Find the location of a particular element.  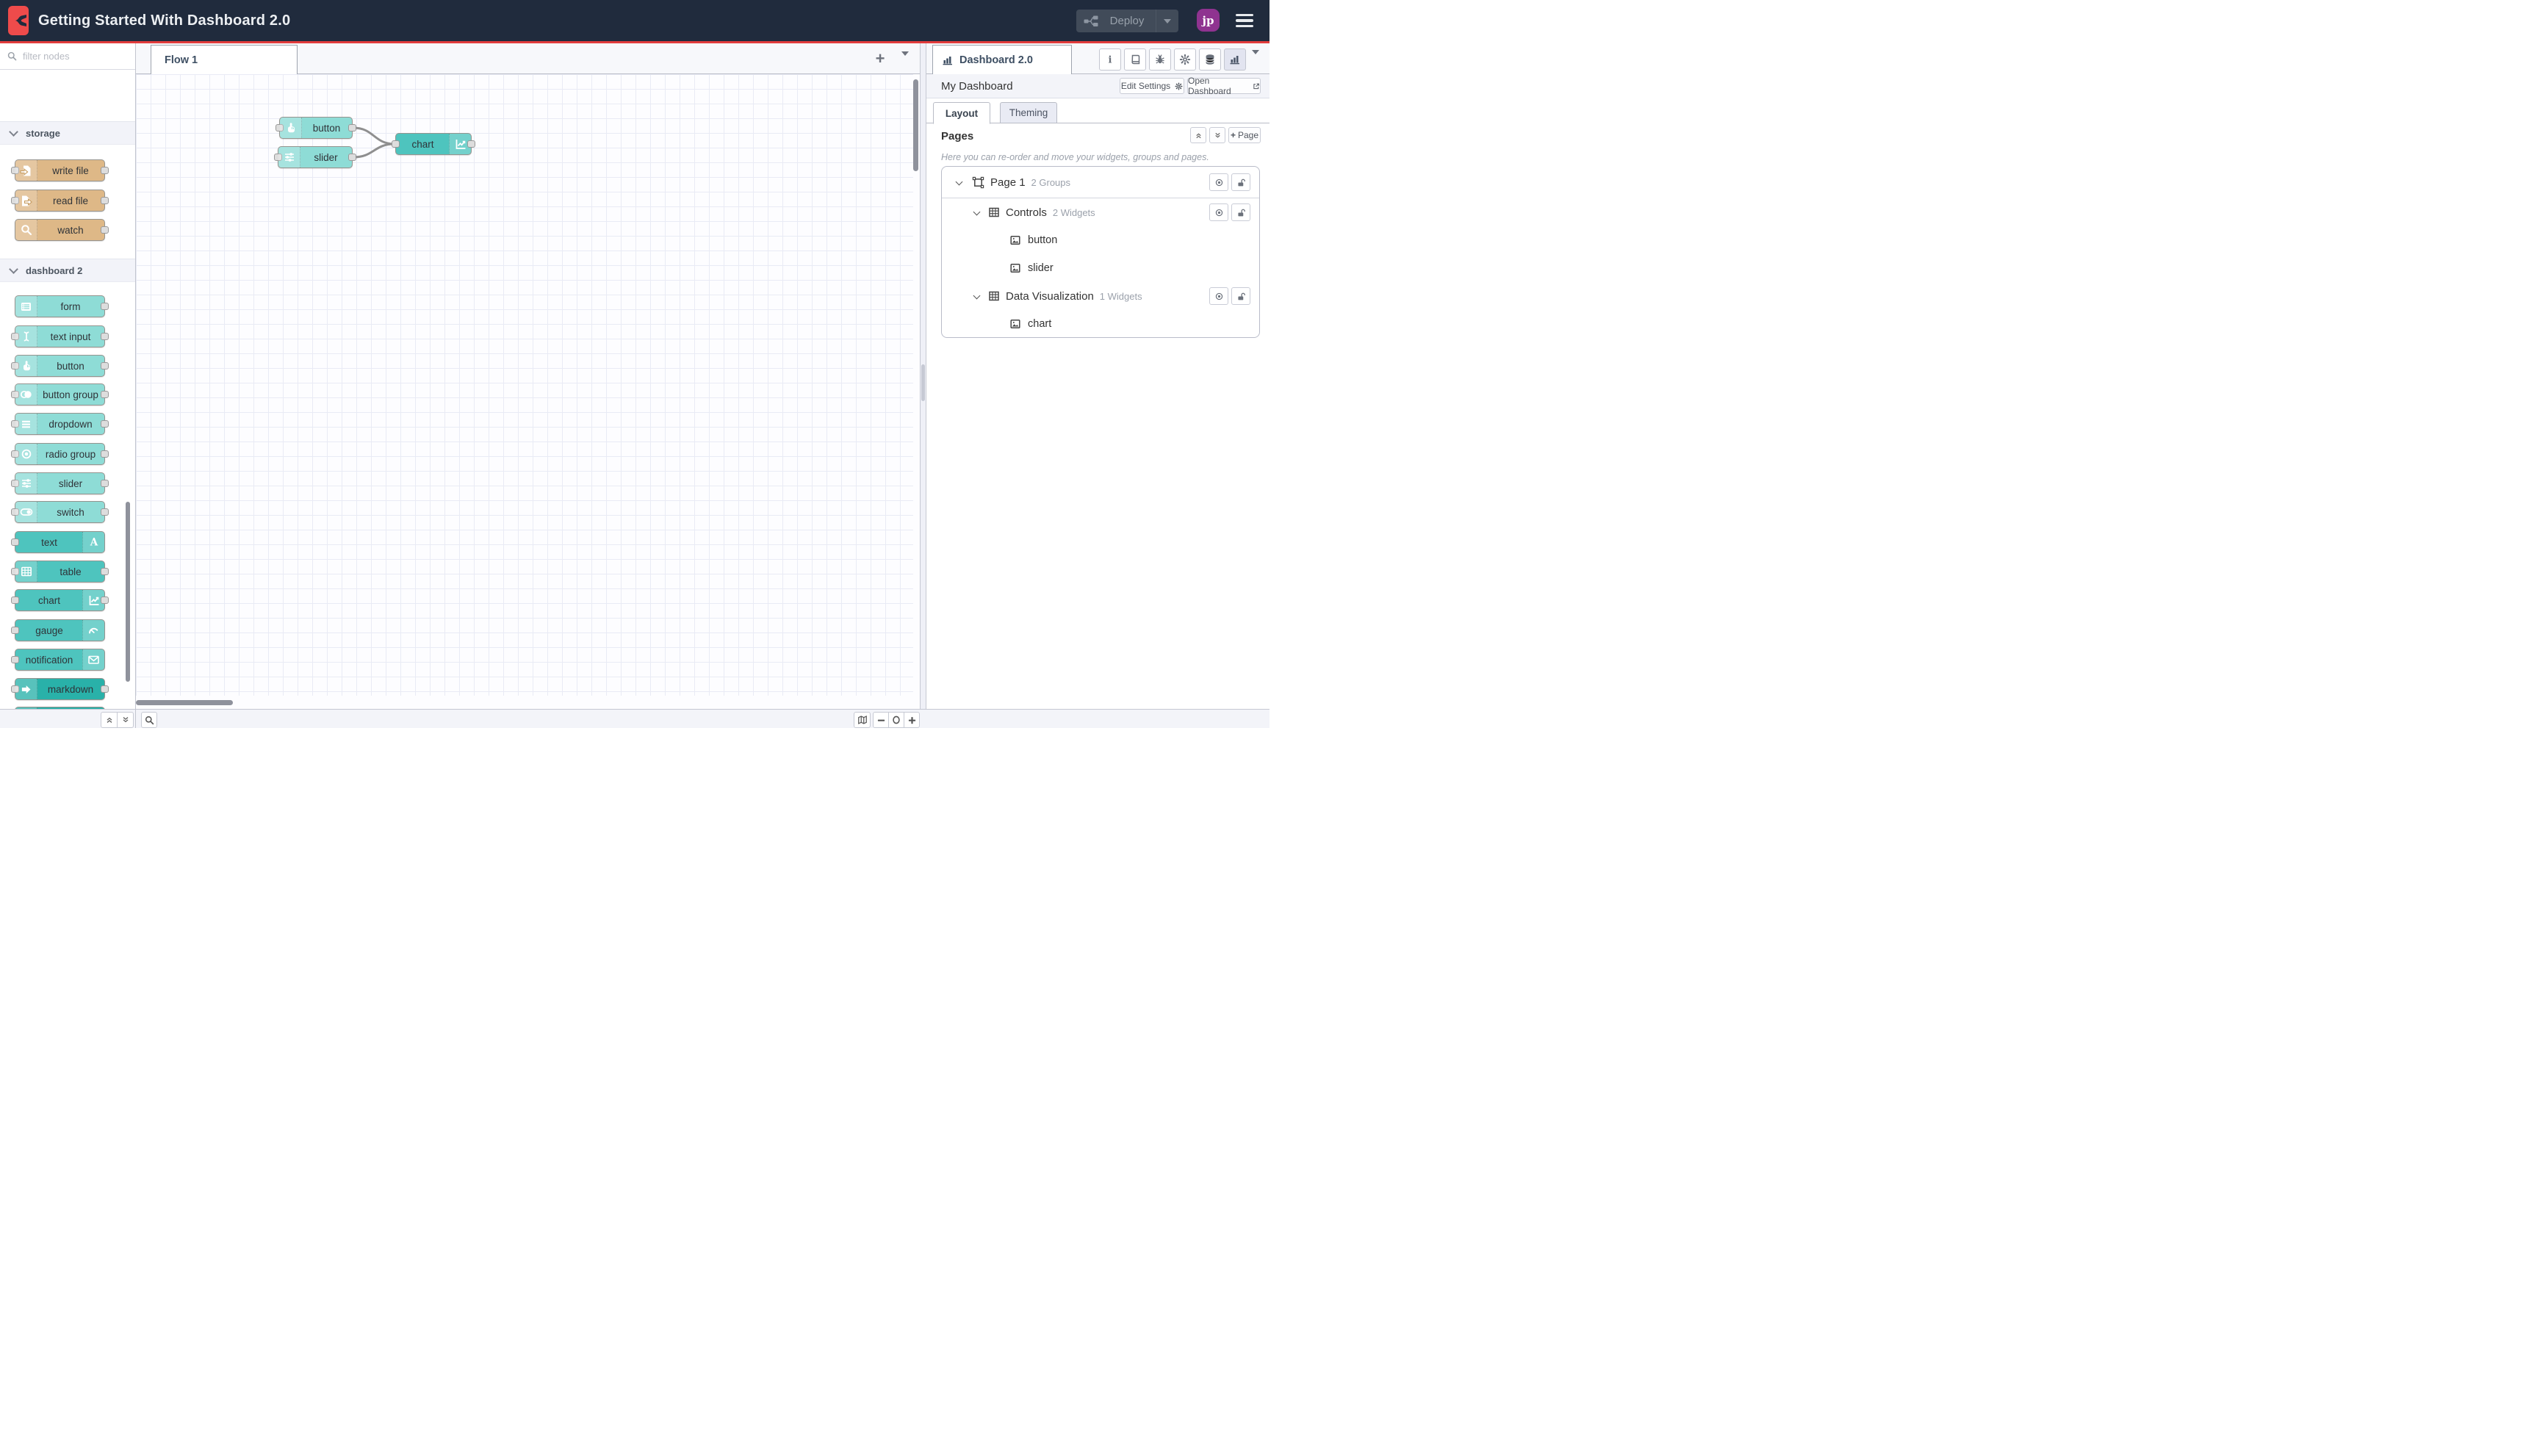

zoom-out-button is located at coordinates (881, 720).